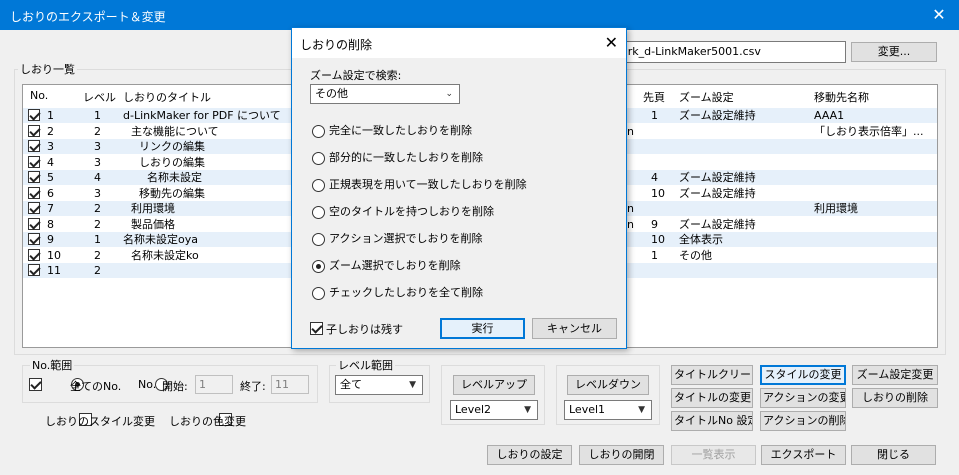 Image resolution: width=959 pixels, height=475 pixels. I want to click on bookmark-expand-button: しおりの開閉, so click(621, 455).